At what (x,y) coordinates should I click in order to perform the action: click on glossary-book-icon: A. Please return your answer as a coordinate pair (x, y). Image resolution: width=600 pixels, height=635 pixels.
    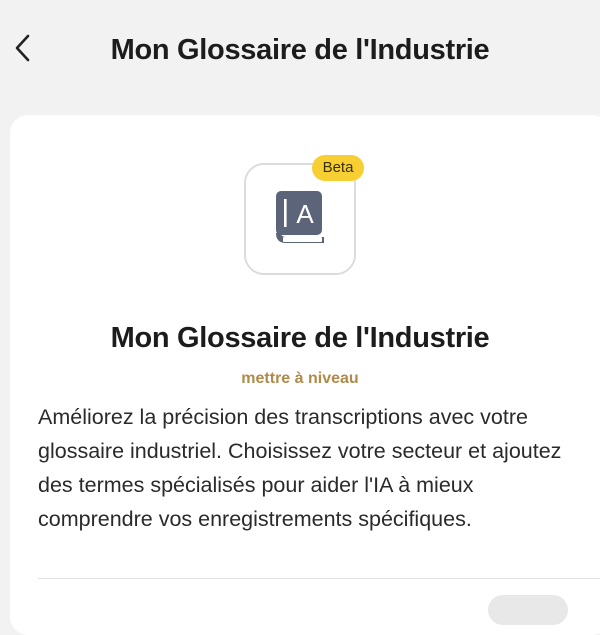
    Looking at the image, I should click on (300, 217).